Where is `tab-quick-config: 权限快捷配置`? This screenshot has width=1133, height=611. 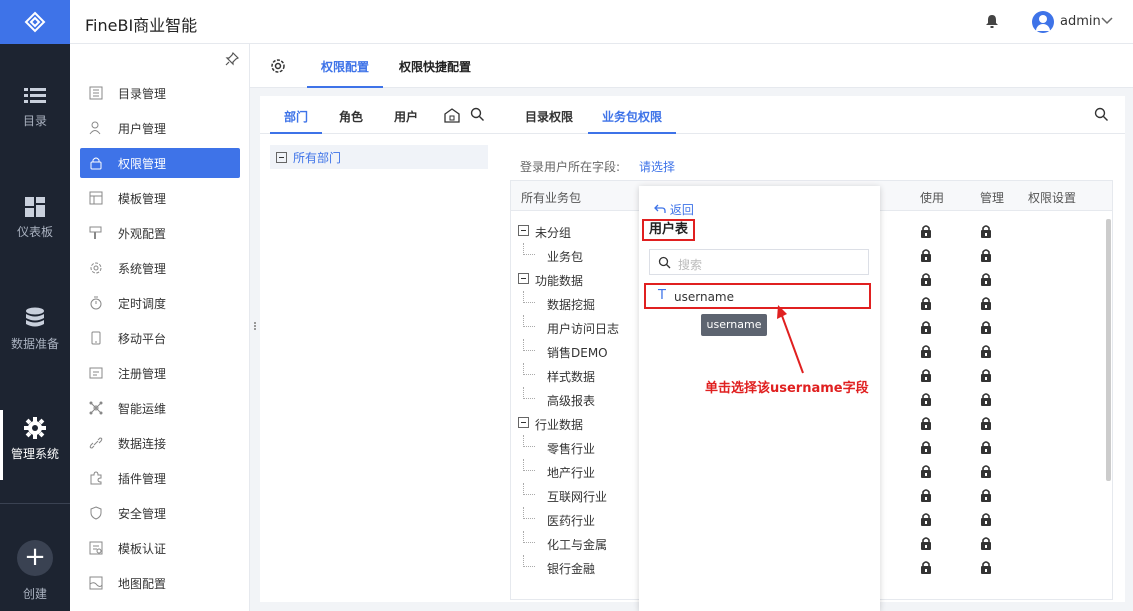 tab-quick-config: 权限快捷配置 is located at coordinates (435, 66).